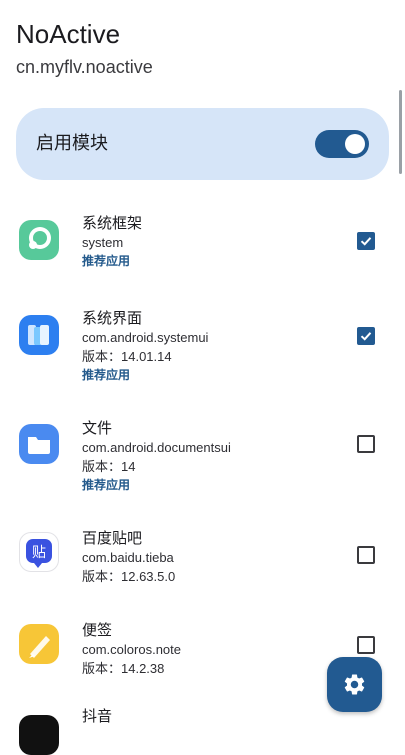 This screenshot has width=405, height=755. Describe the element at coordinates (342, 144) in the screenshot. I see `enable-module-toggle` at that location.